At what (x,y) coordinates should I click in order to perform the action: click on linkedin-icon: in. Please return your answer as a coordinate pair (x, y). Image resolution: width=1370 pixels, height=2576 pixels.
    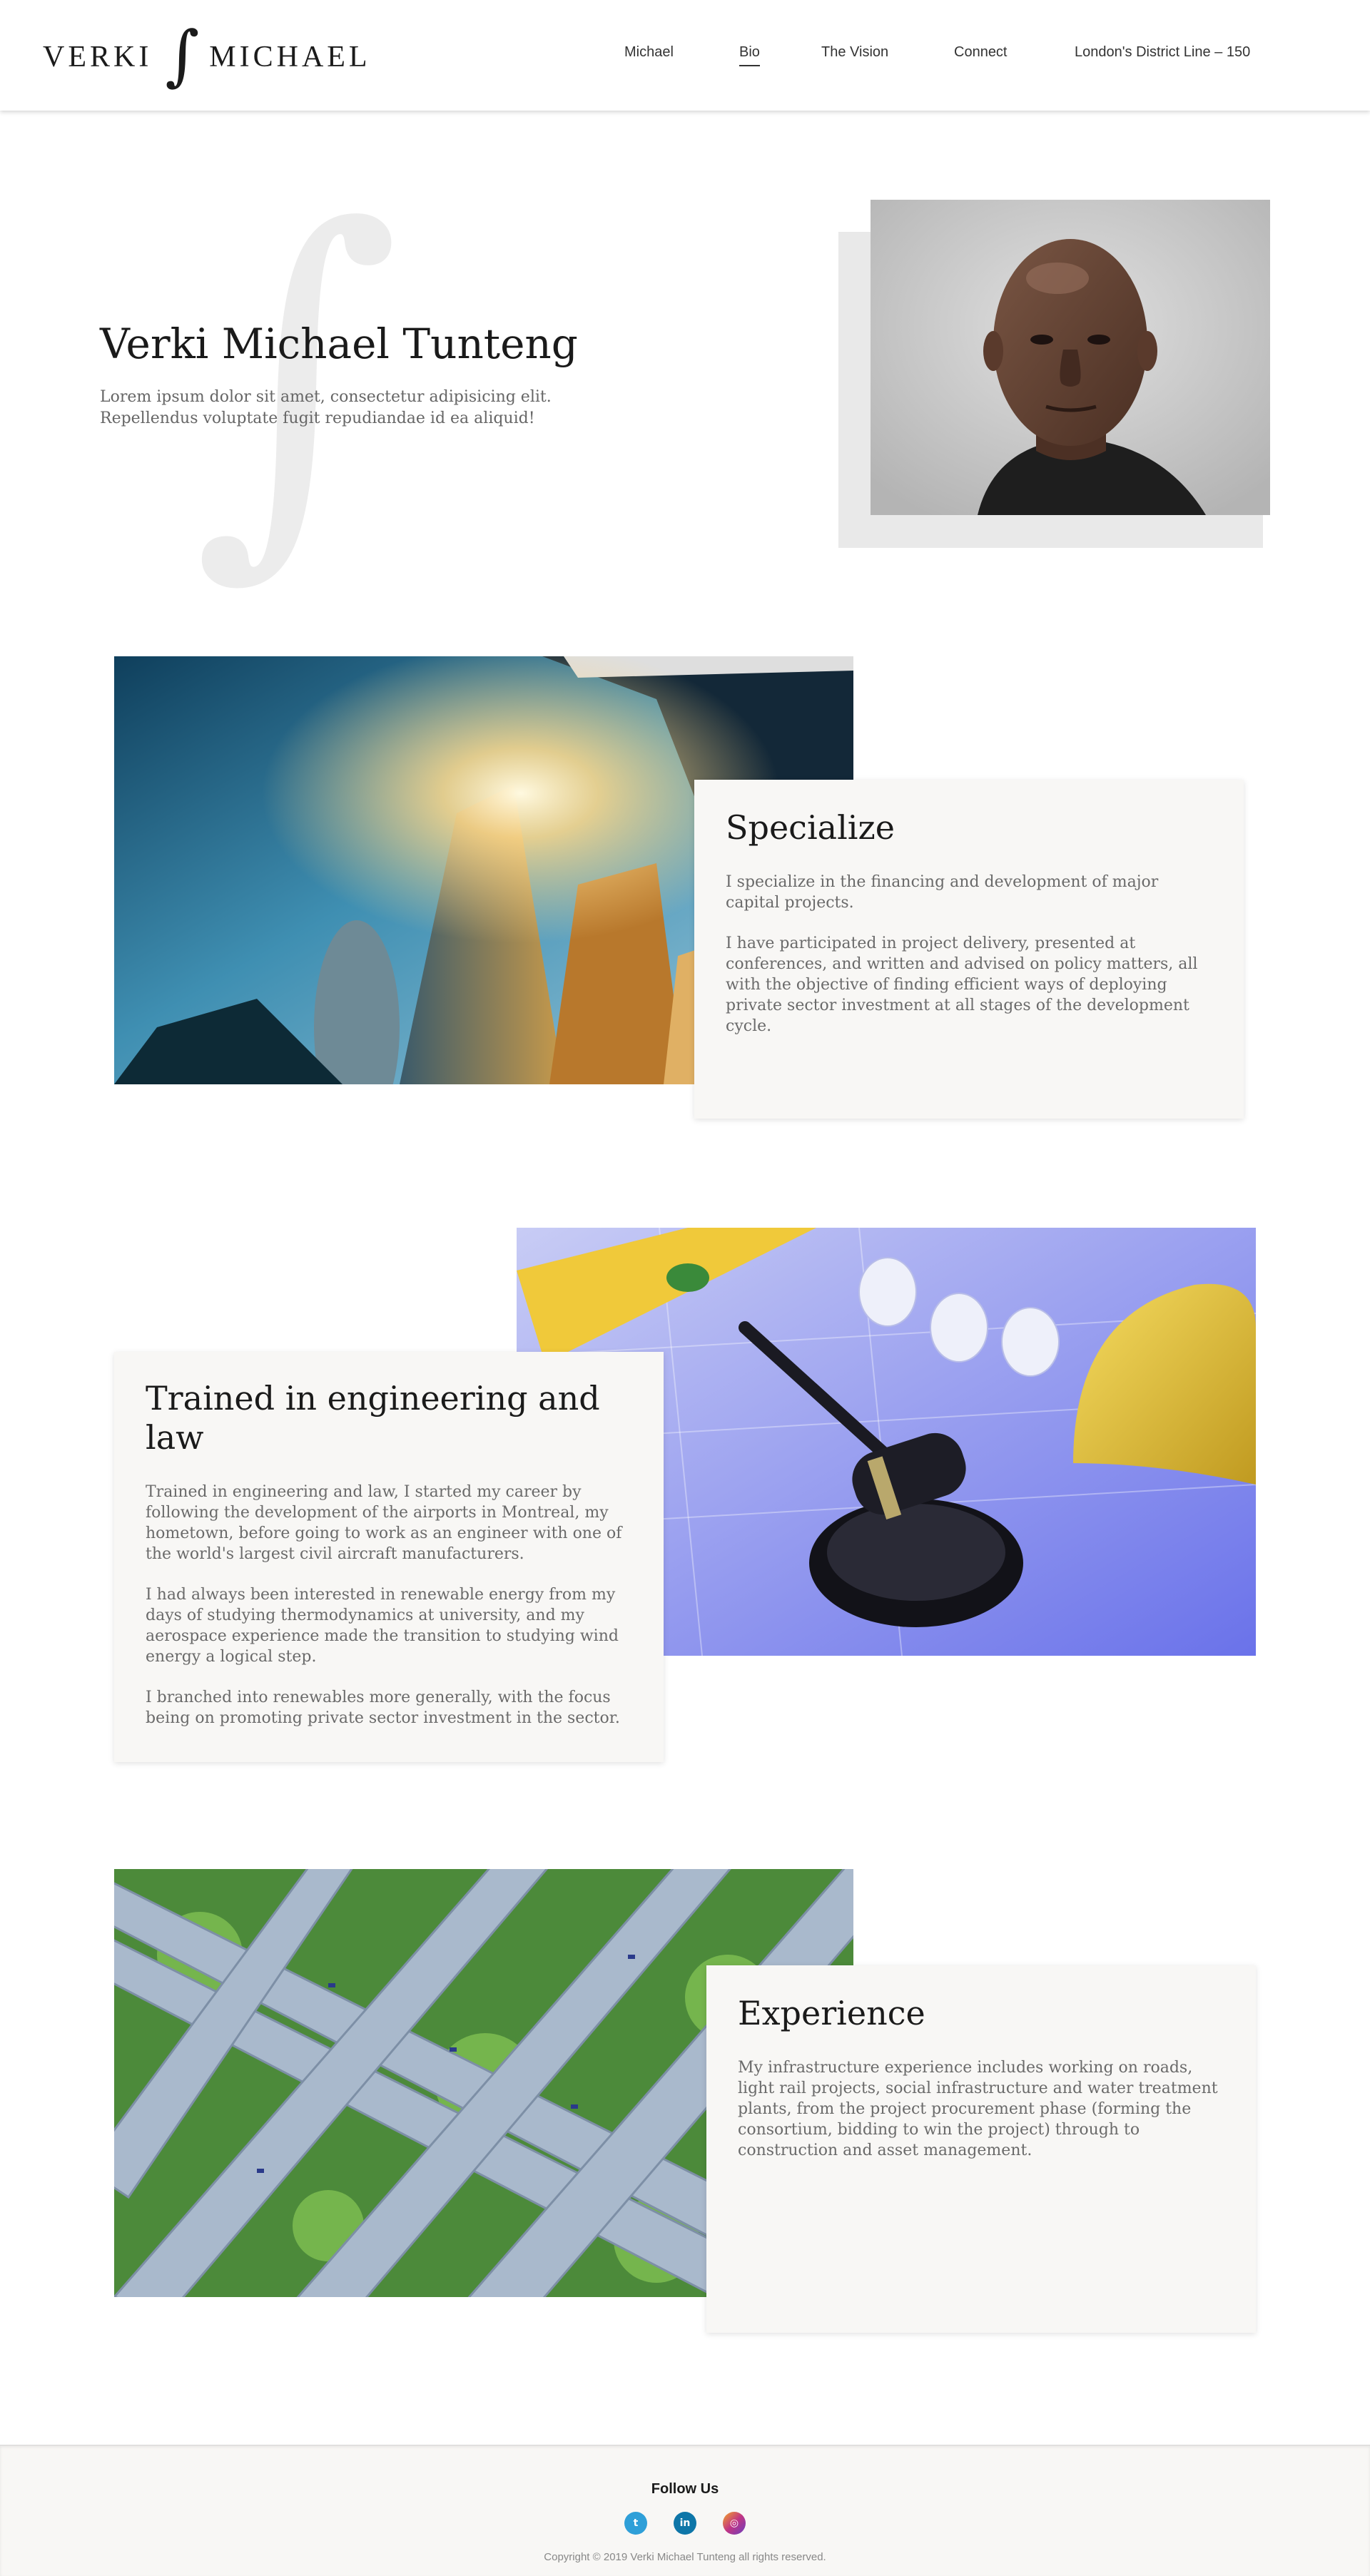
    Looking at the image, I should click on (685, 2523).